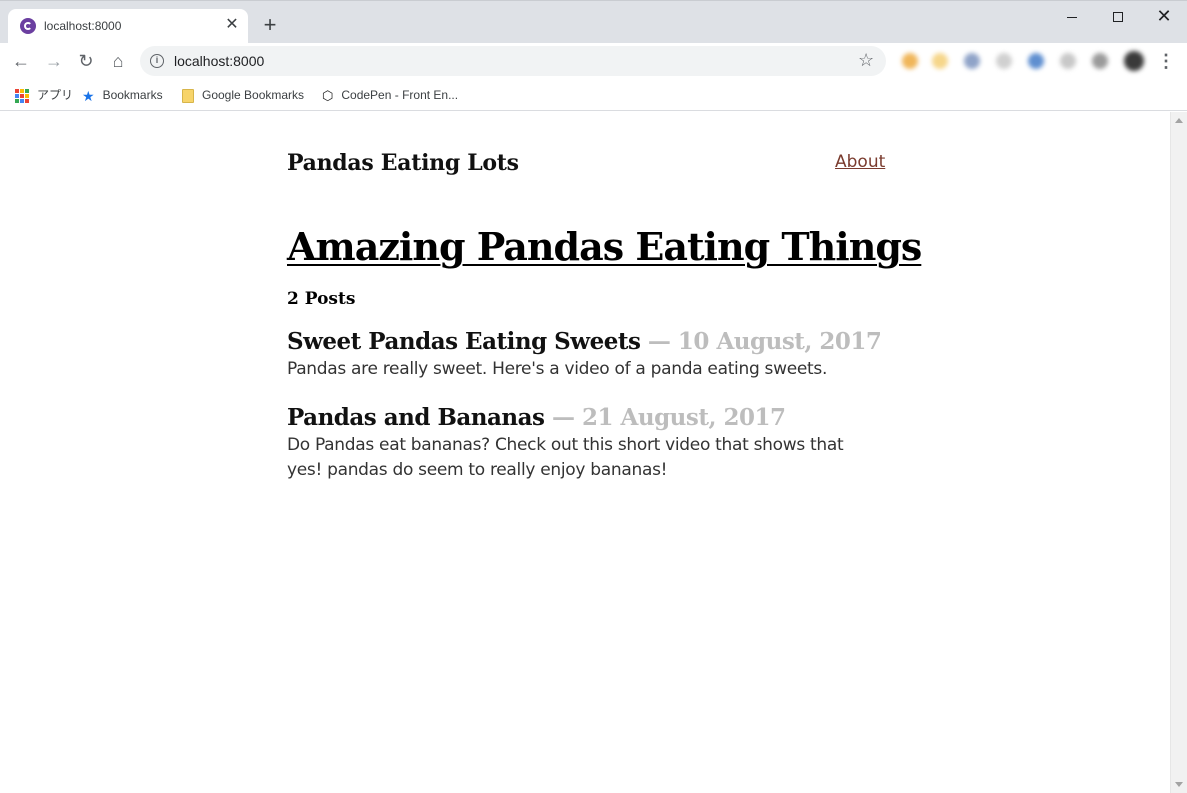  What do you see at coordinates (157, 61) in the screenshot?
I see `site-info-icon: i` at bounding box center [157, 61].